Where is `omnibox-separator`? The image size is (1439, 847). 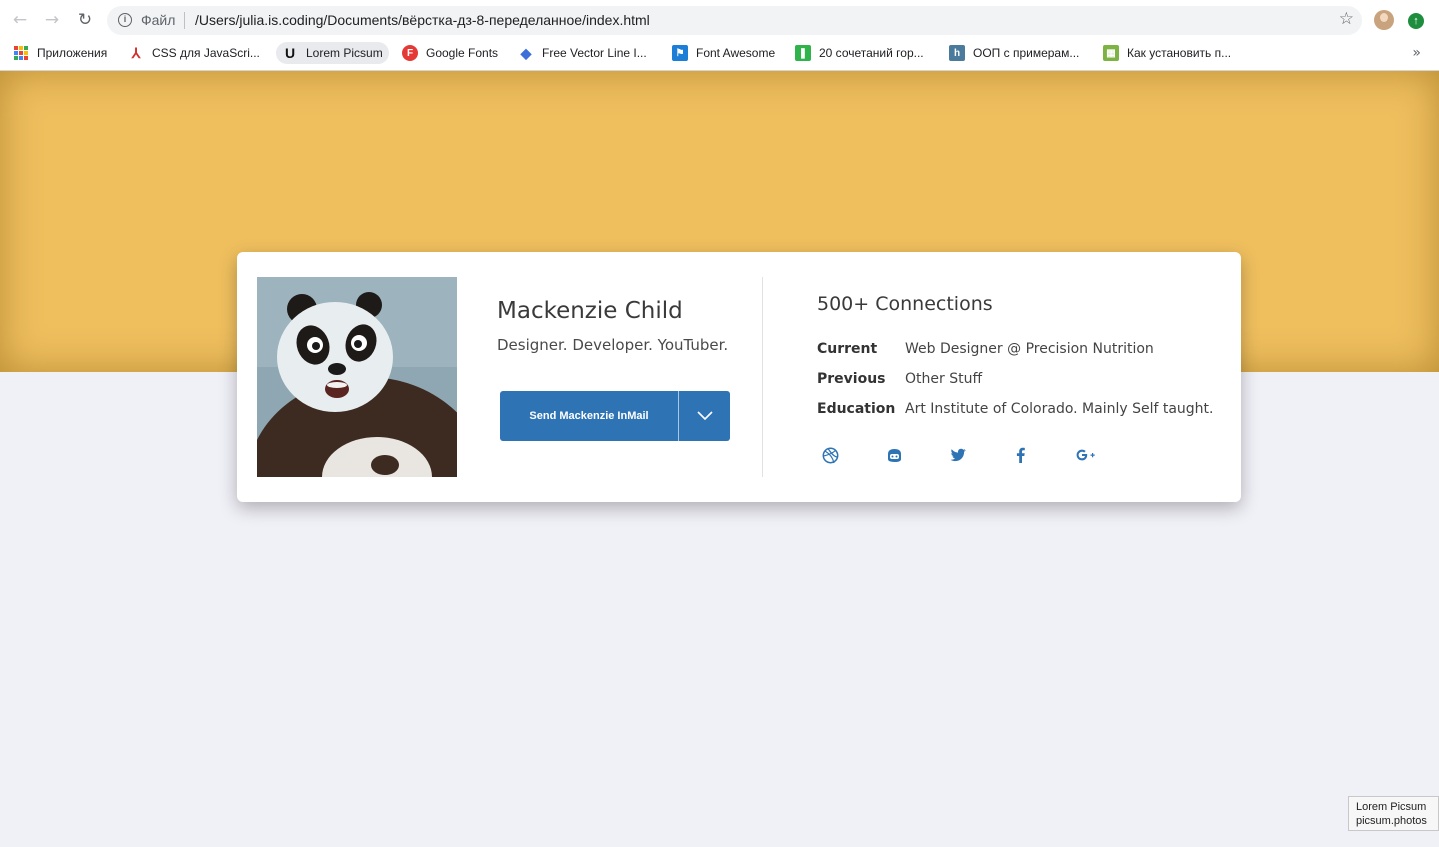
omnibox-separator is located at coordinates (184, 20).